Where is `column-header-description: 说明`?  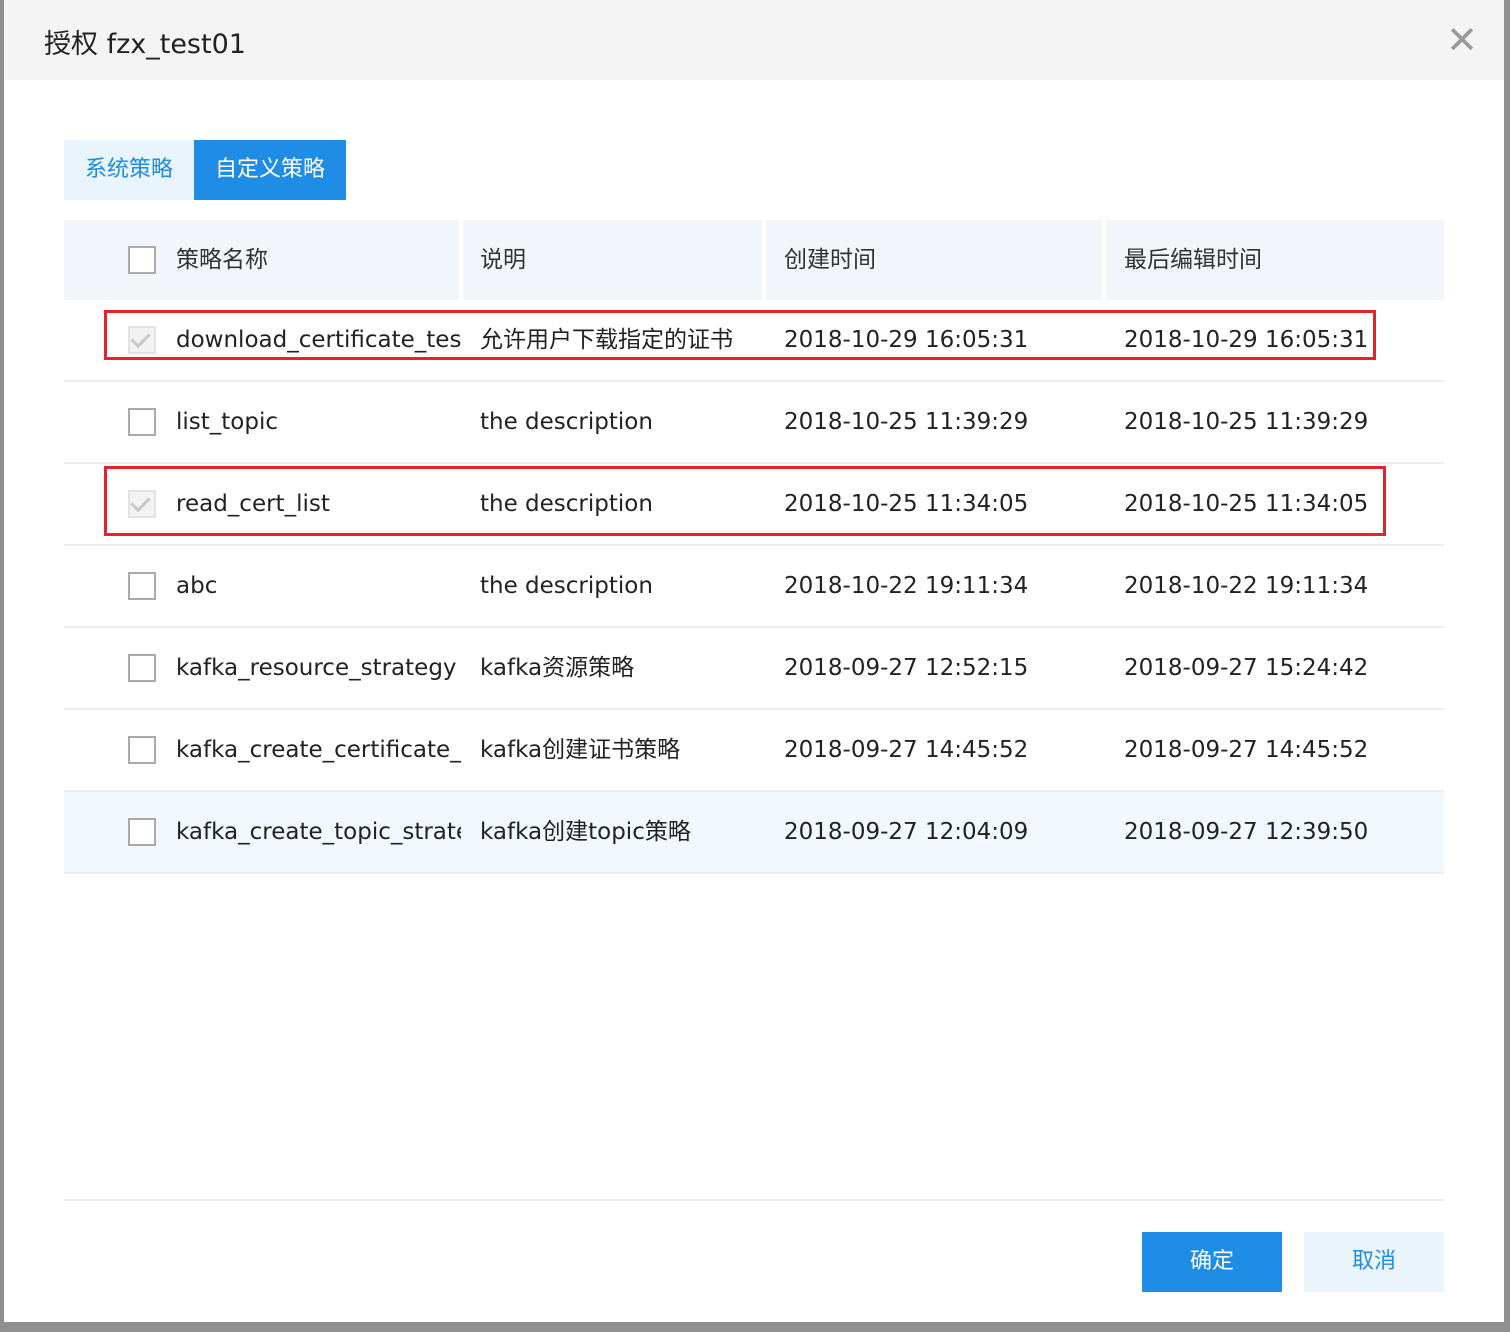
column-header-description: 说明 is located at coordinates (503, 260).